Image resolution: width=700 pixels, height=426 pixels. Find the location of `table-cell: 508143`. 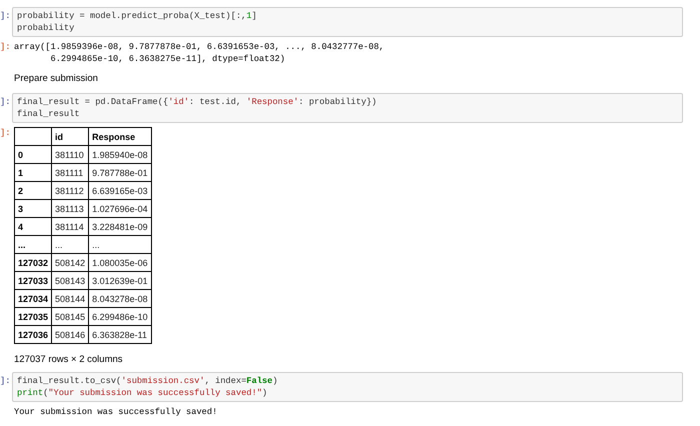

table-cell: 508143 is located at coordinates (70, 281).